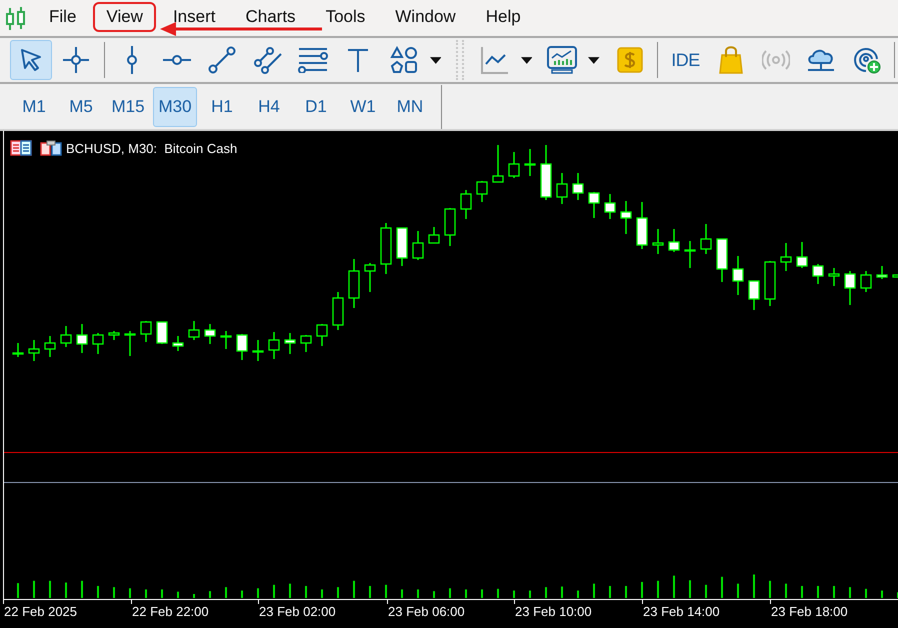  What do you see at coordinates (494, 60) in the screenshot?
I see `line-chart-icon` at bounding box center [494, 60].